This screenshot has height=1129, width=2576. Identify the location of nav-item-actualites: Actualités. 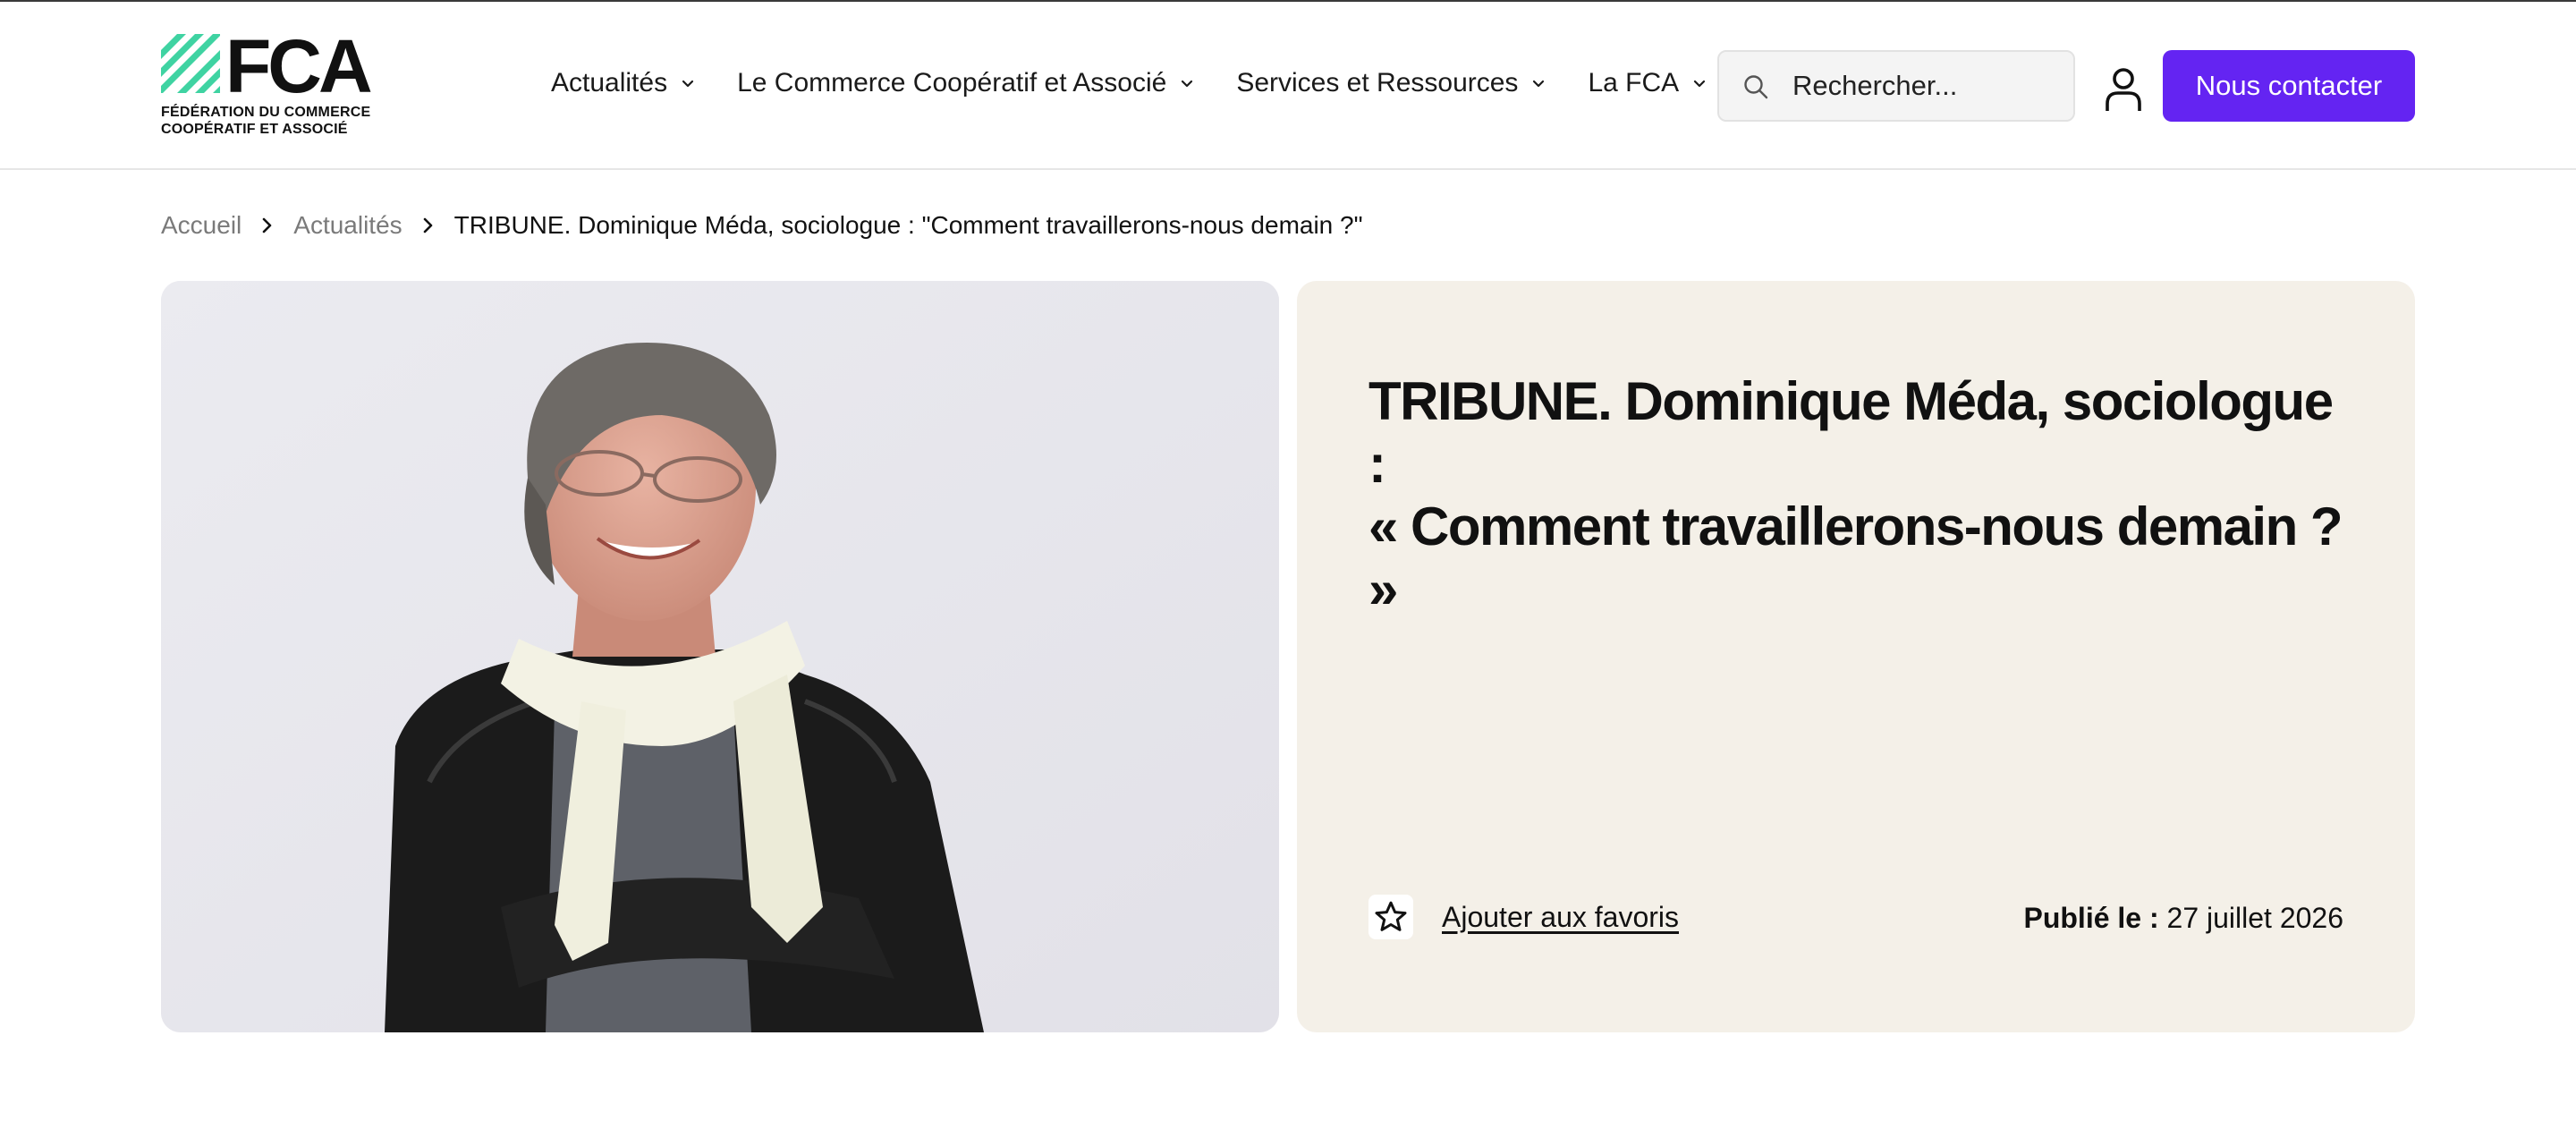
(623, 83).